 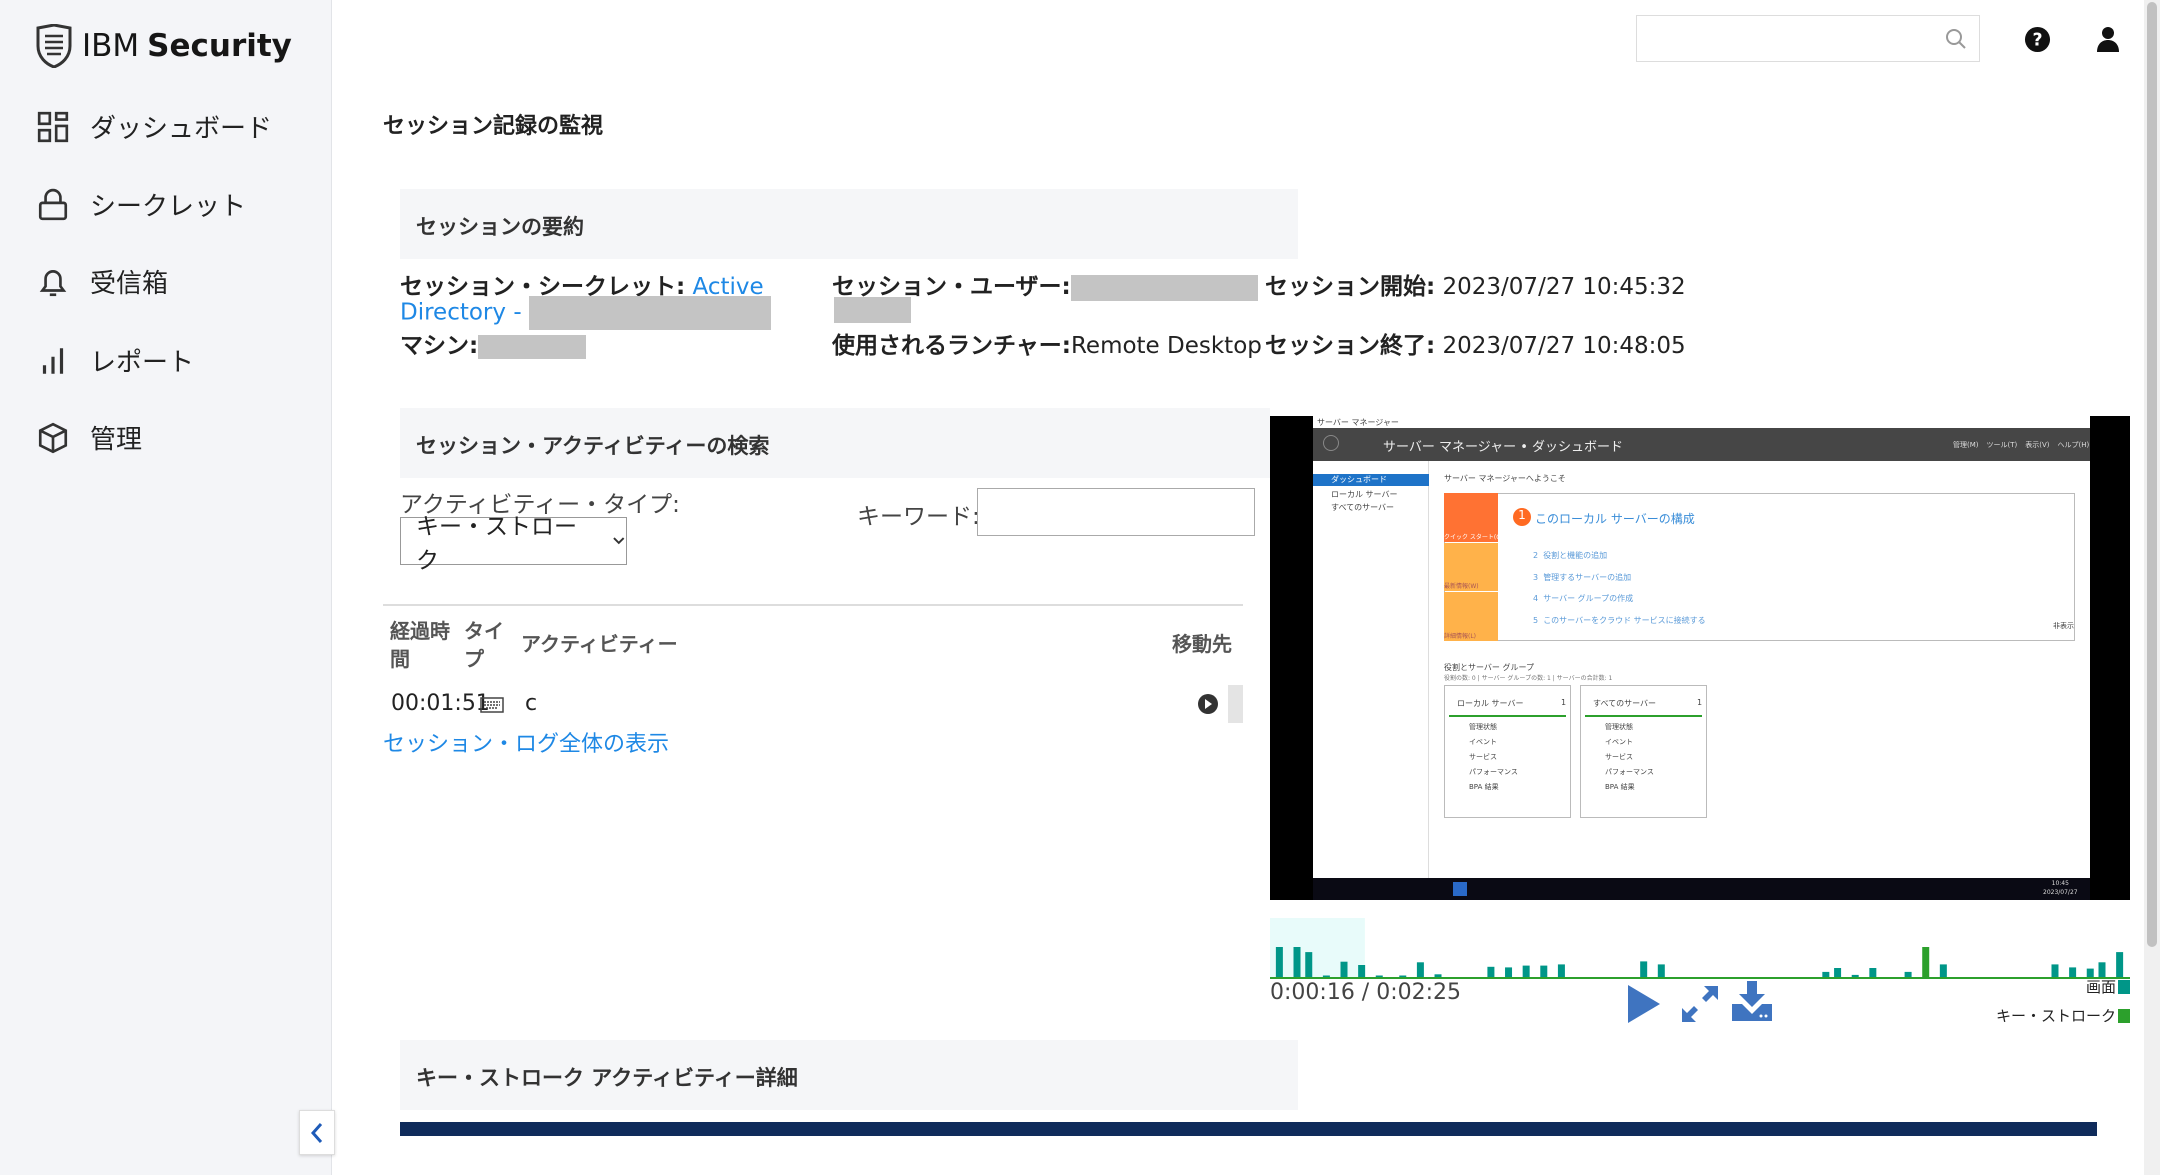 What do you see at coordinates (440, 703) in the screenshot?
I see `elapsed-time: 00:01:51` at bounding box center [440, 703].